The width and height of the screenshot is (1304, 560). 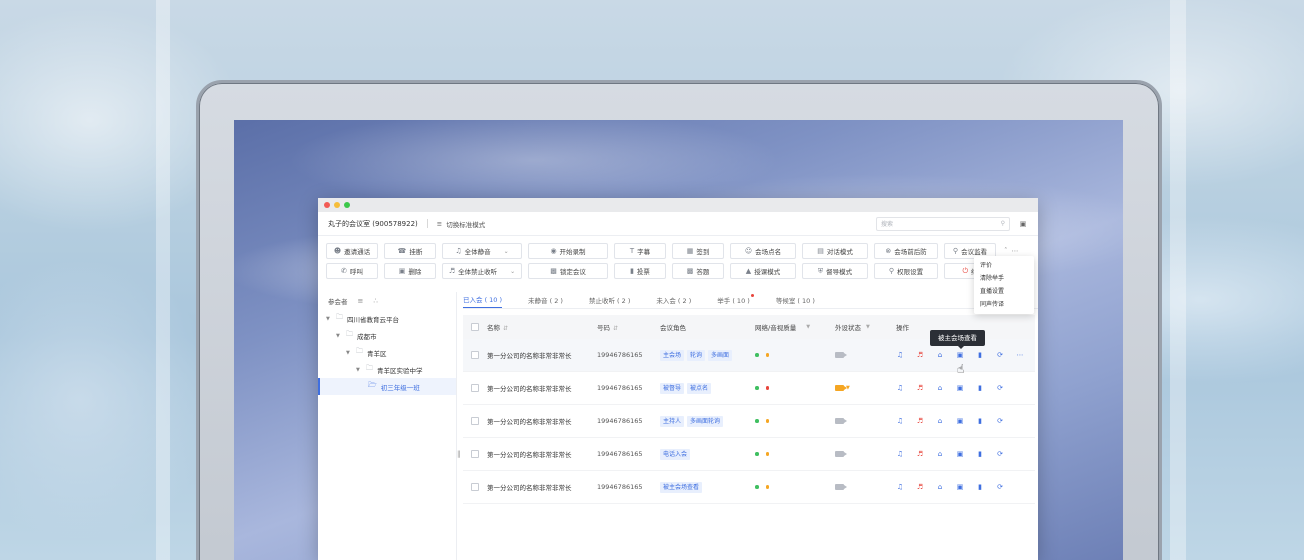 I want to click on list-view-icon: ≡, so click(x=361, y=301).